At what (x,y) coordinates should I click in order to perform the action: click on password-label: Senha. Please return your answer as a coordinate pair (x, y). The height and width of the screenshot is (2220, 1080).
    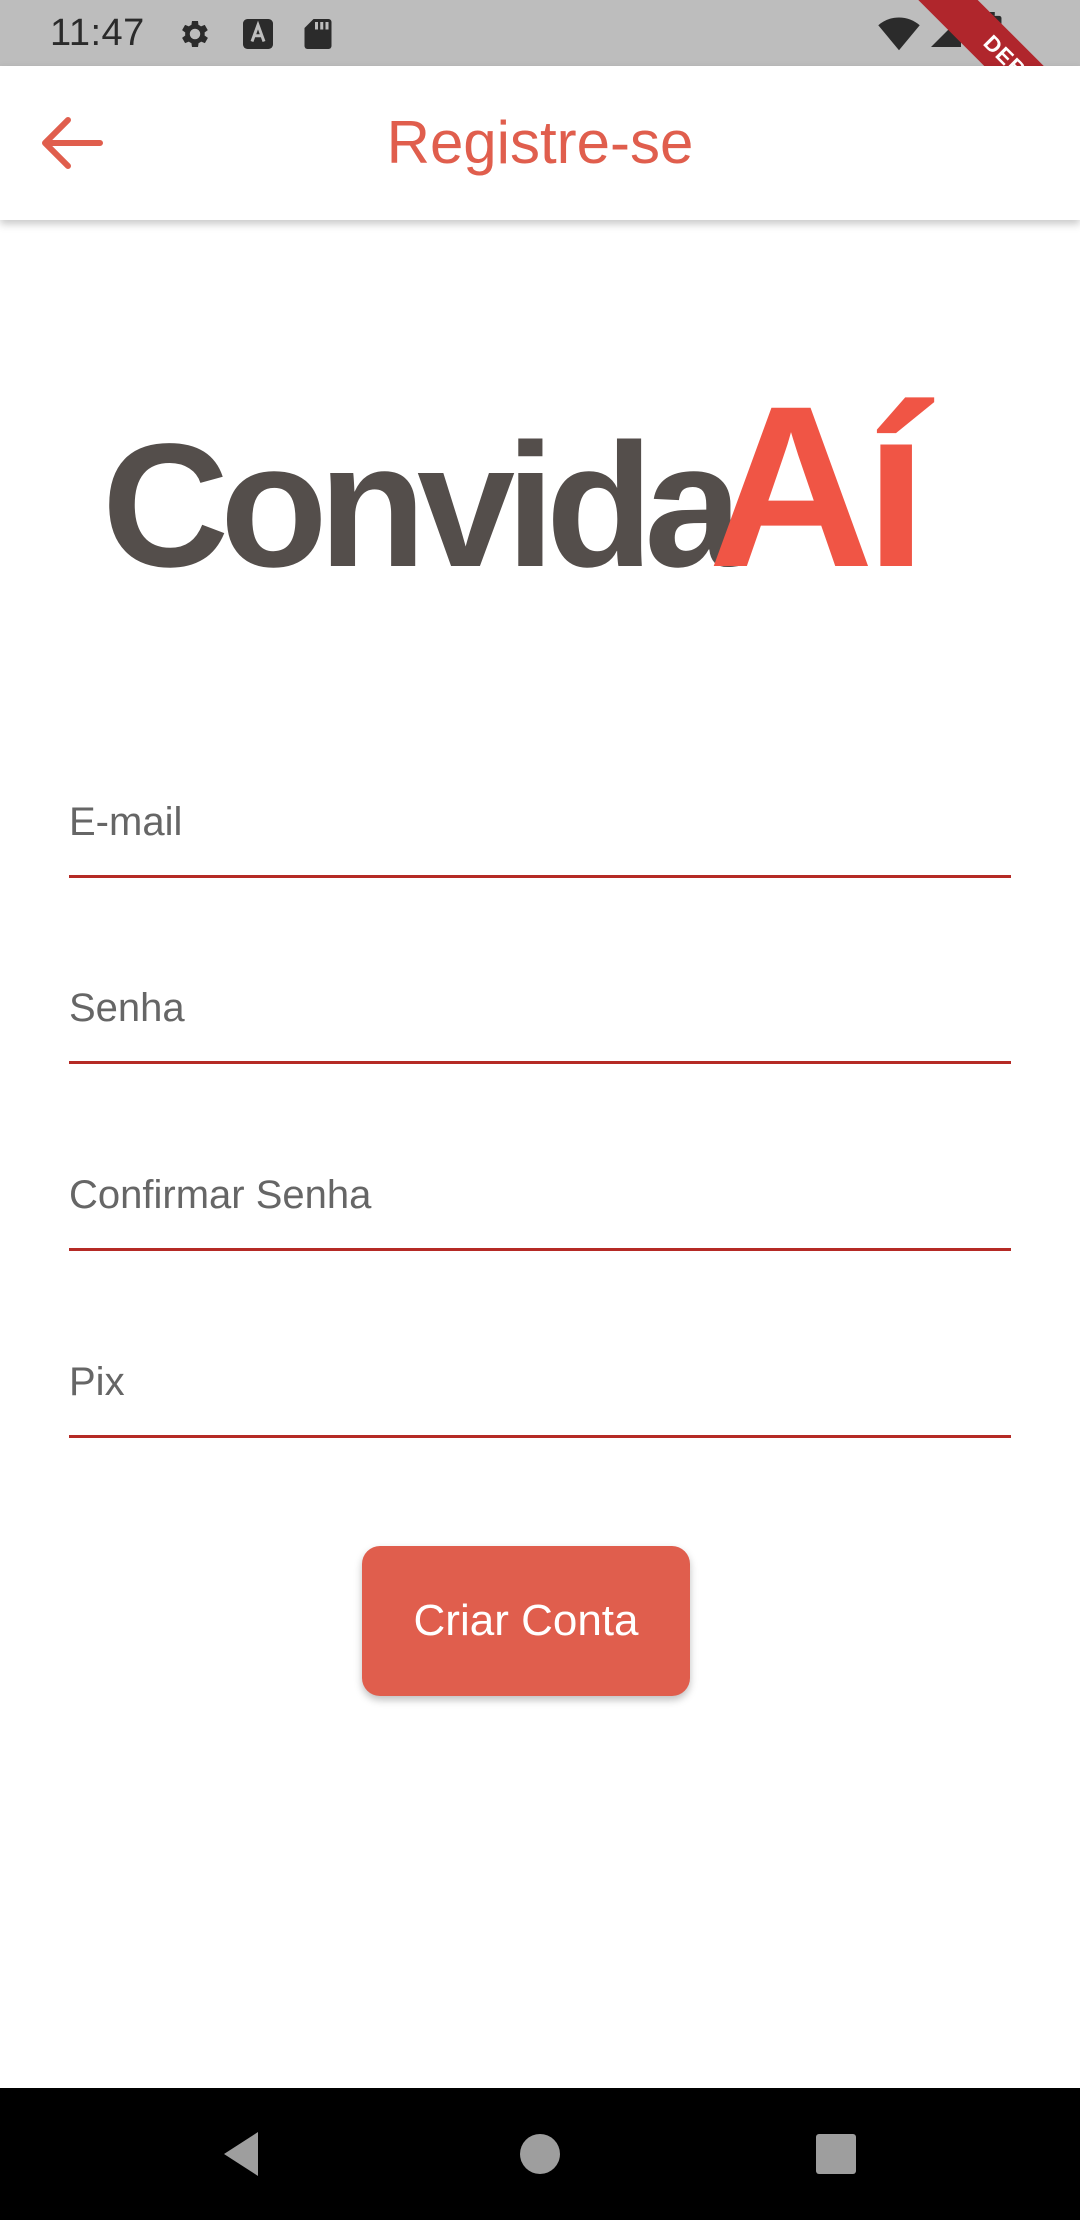
    Looking at the image, I should click on (127, 1008).